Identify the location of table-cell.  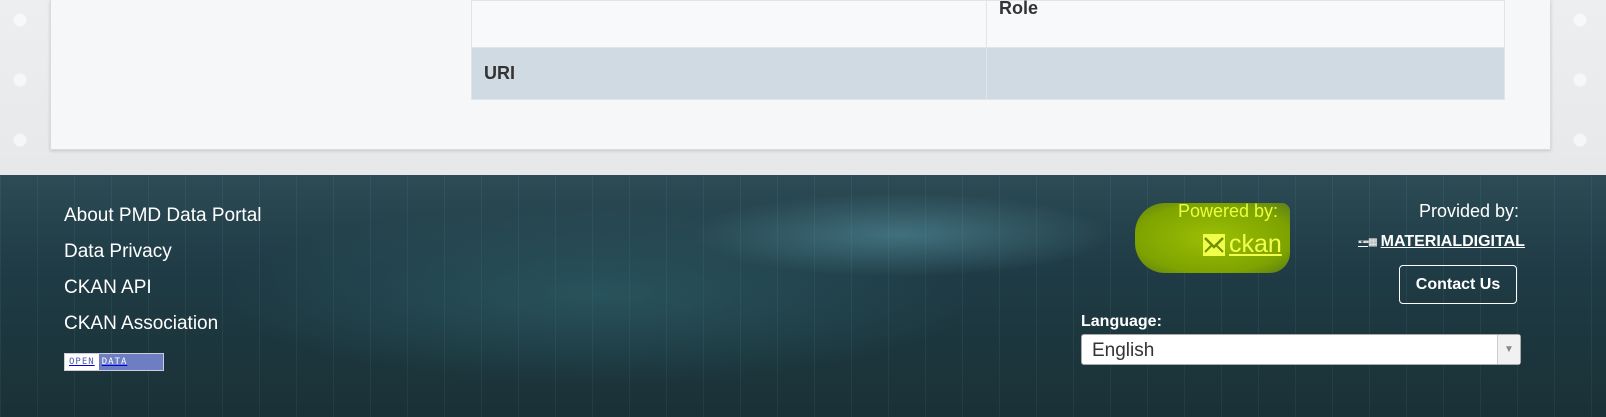
(729, 24).